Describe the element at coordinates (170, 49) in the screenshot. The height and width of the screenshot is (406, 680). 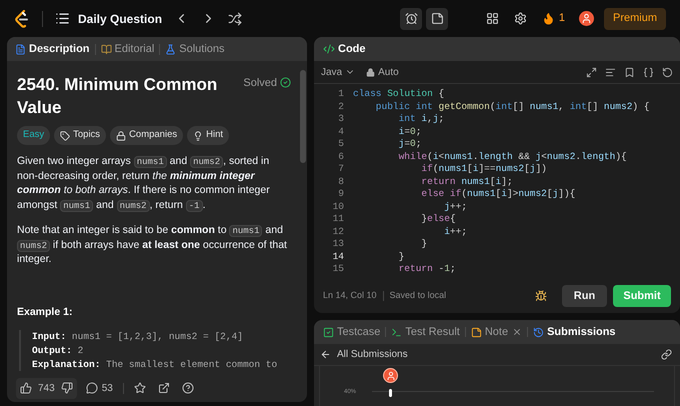
I see `flask-icon` at that location.